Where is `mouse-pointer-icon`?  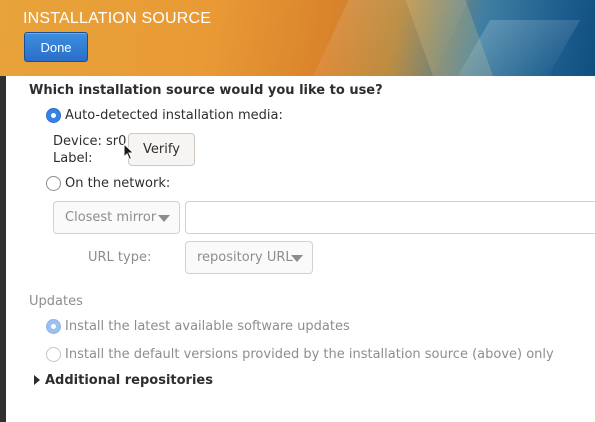
mouse-pointer-icon is located at coordinates (129, 152).